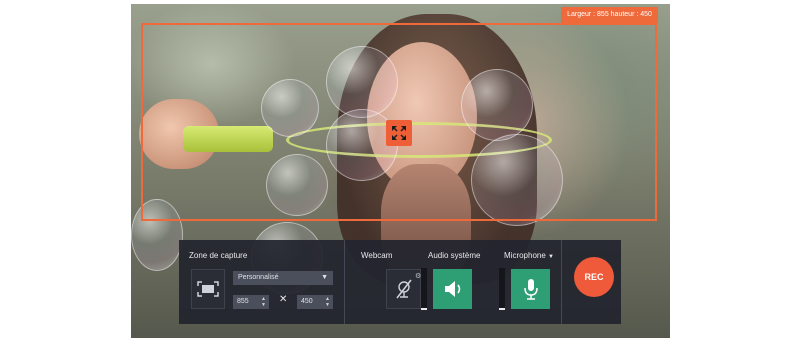  I want to click on microphone-toggle, so click(530, 289).